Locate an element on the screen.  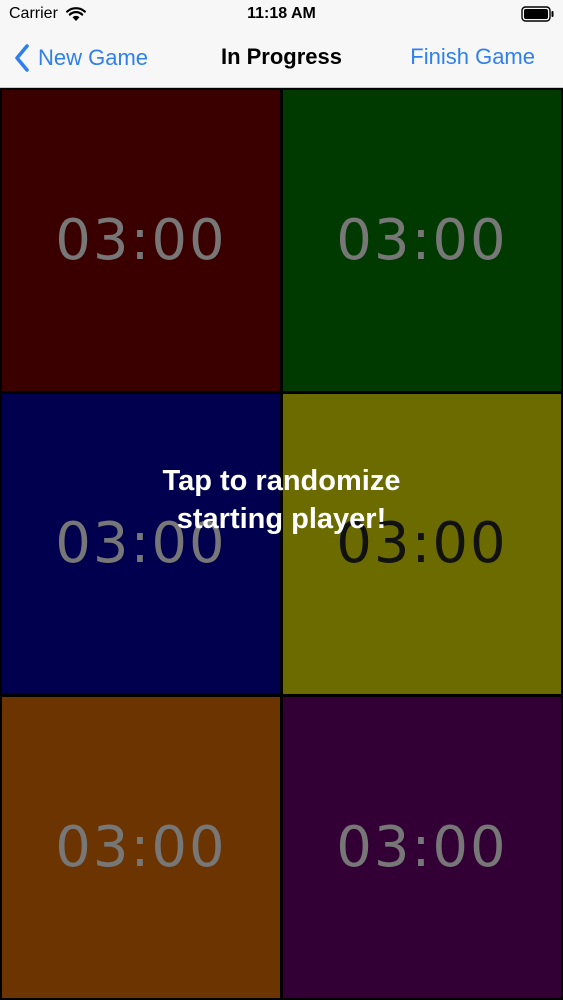
player-tile-6: 03:00 is located at coordinates (422, 847).